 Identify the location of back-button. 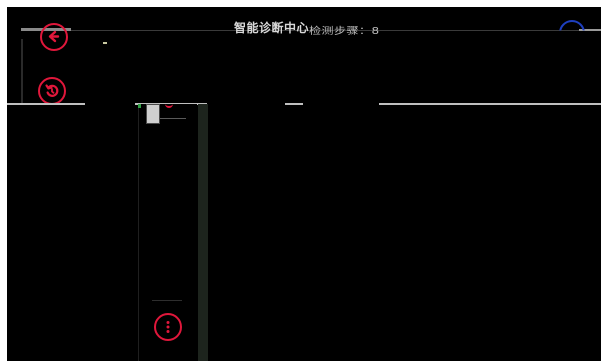
(54, 37).